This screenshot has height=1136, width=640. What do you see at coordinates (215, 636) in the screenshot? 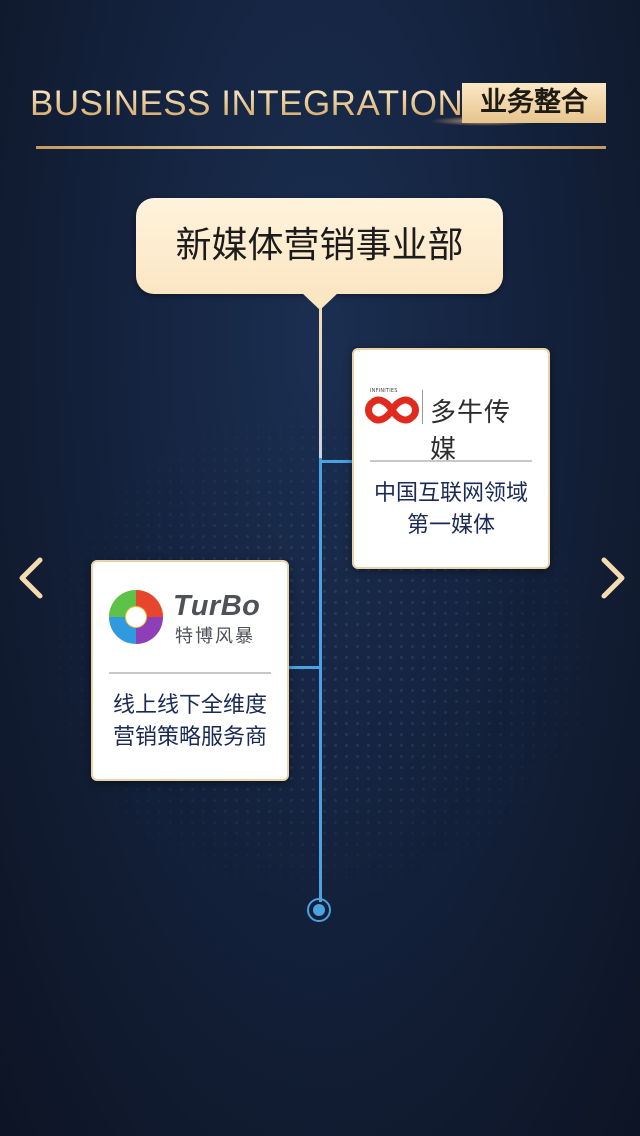
I see `turbo-logo-name-cn: 特博风暴` at bounding box center [215, 636].